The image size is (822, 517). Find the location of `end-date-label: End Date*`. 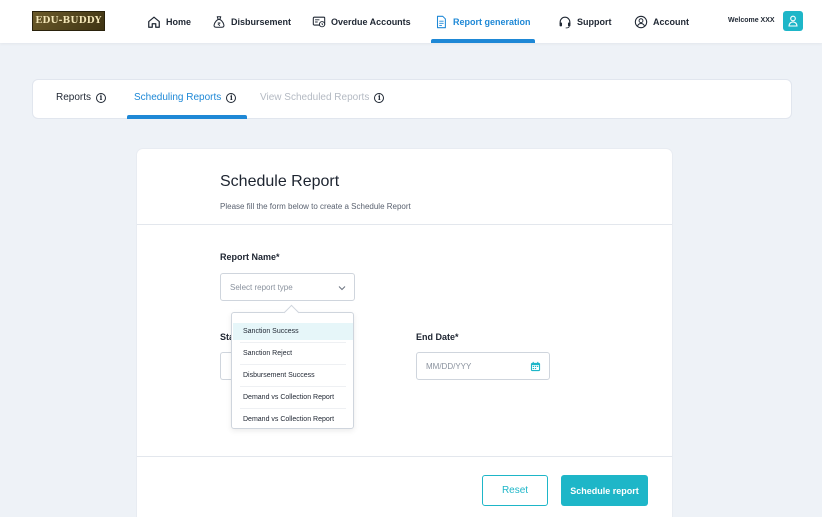

end-date-label: End Date* is located at coordinates (437, 337).